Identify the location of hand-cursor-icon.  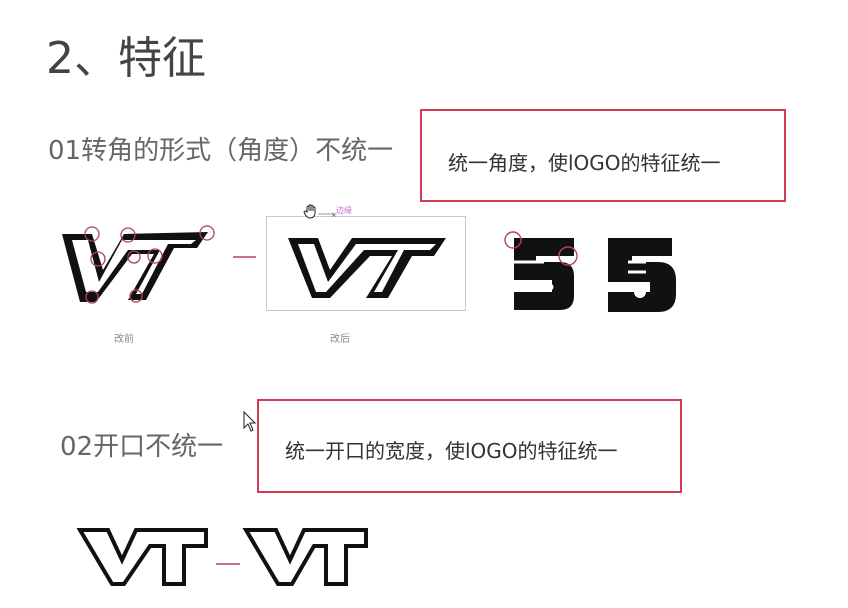
(309, 211).